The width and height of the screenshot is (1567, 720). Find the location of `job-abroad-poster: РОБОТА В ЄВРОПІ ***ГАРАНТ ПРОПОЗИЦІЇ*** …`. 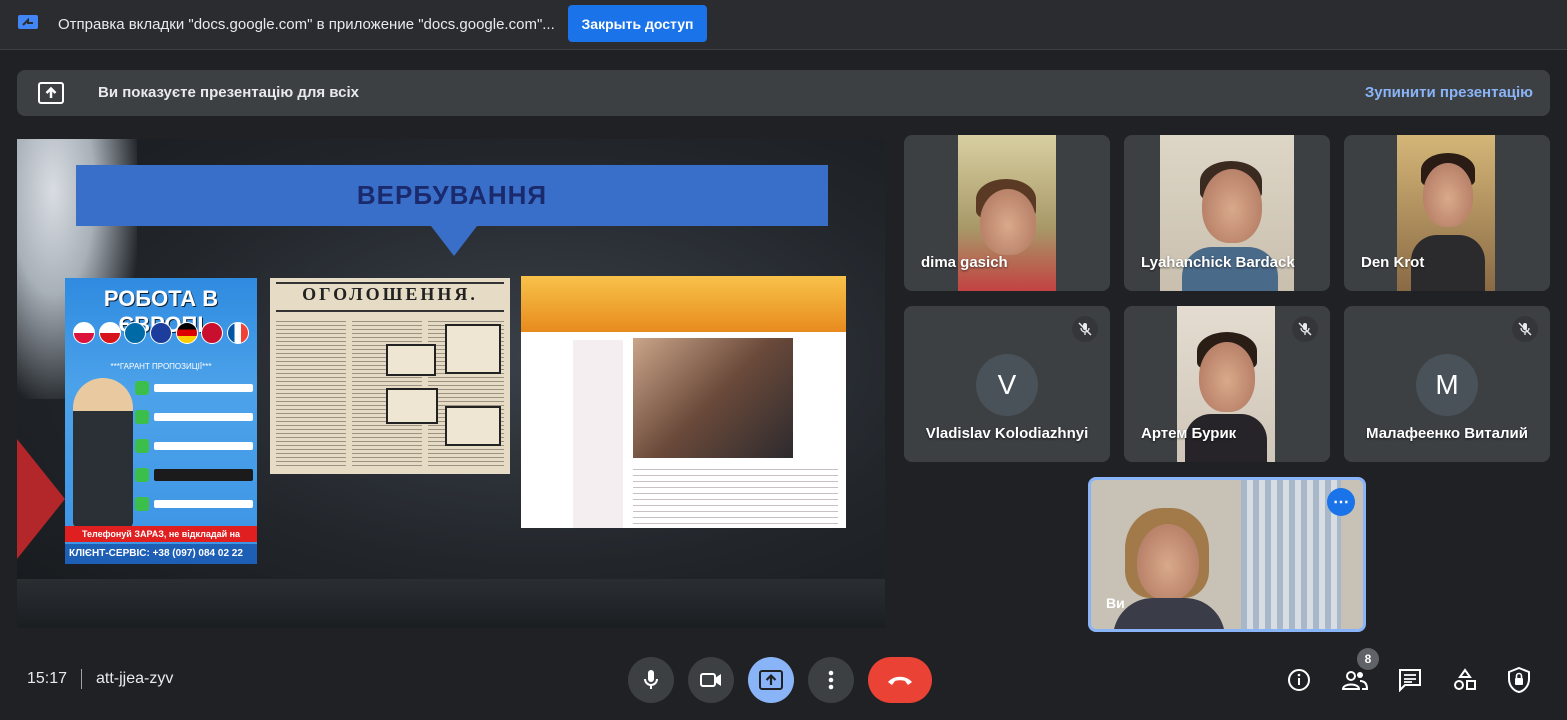

job-abroad-poster: РОБОТА В ЄВРОПІ ***ГАРАНТ ПРОПОЗИЦІЇ*** … is located at coordinates (161, 421).